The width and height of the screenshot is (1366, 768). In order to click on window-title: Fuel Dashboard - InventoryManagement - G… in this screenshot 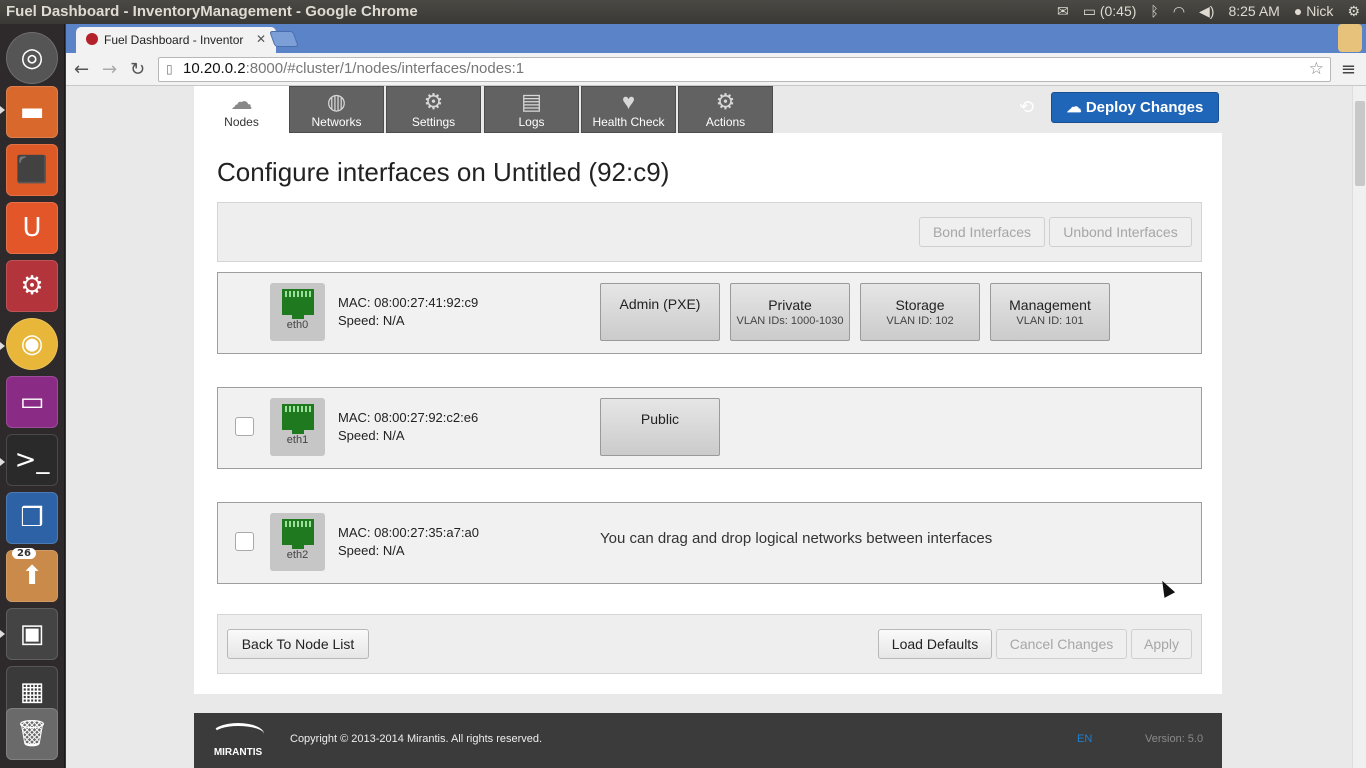, I will do `click(212, 11)`.